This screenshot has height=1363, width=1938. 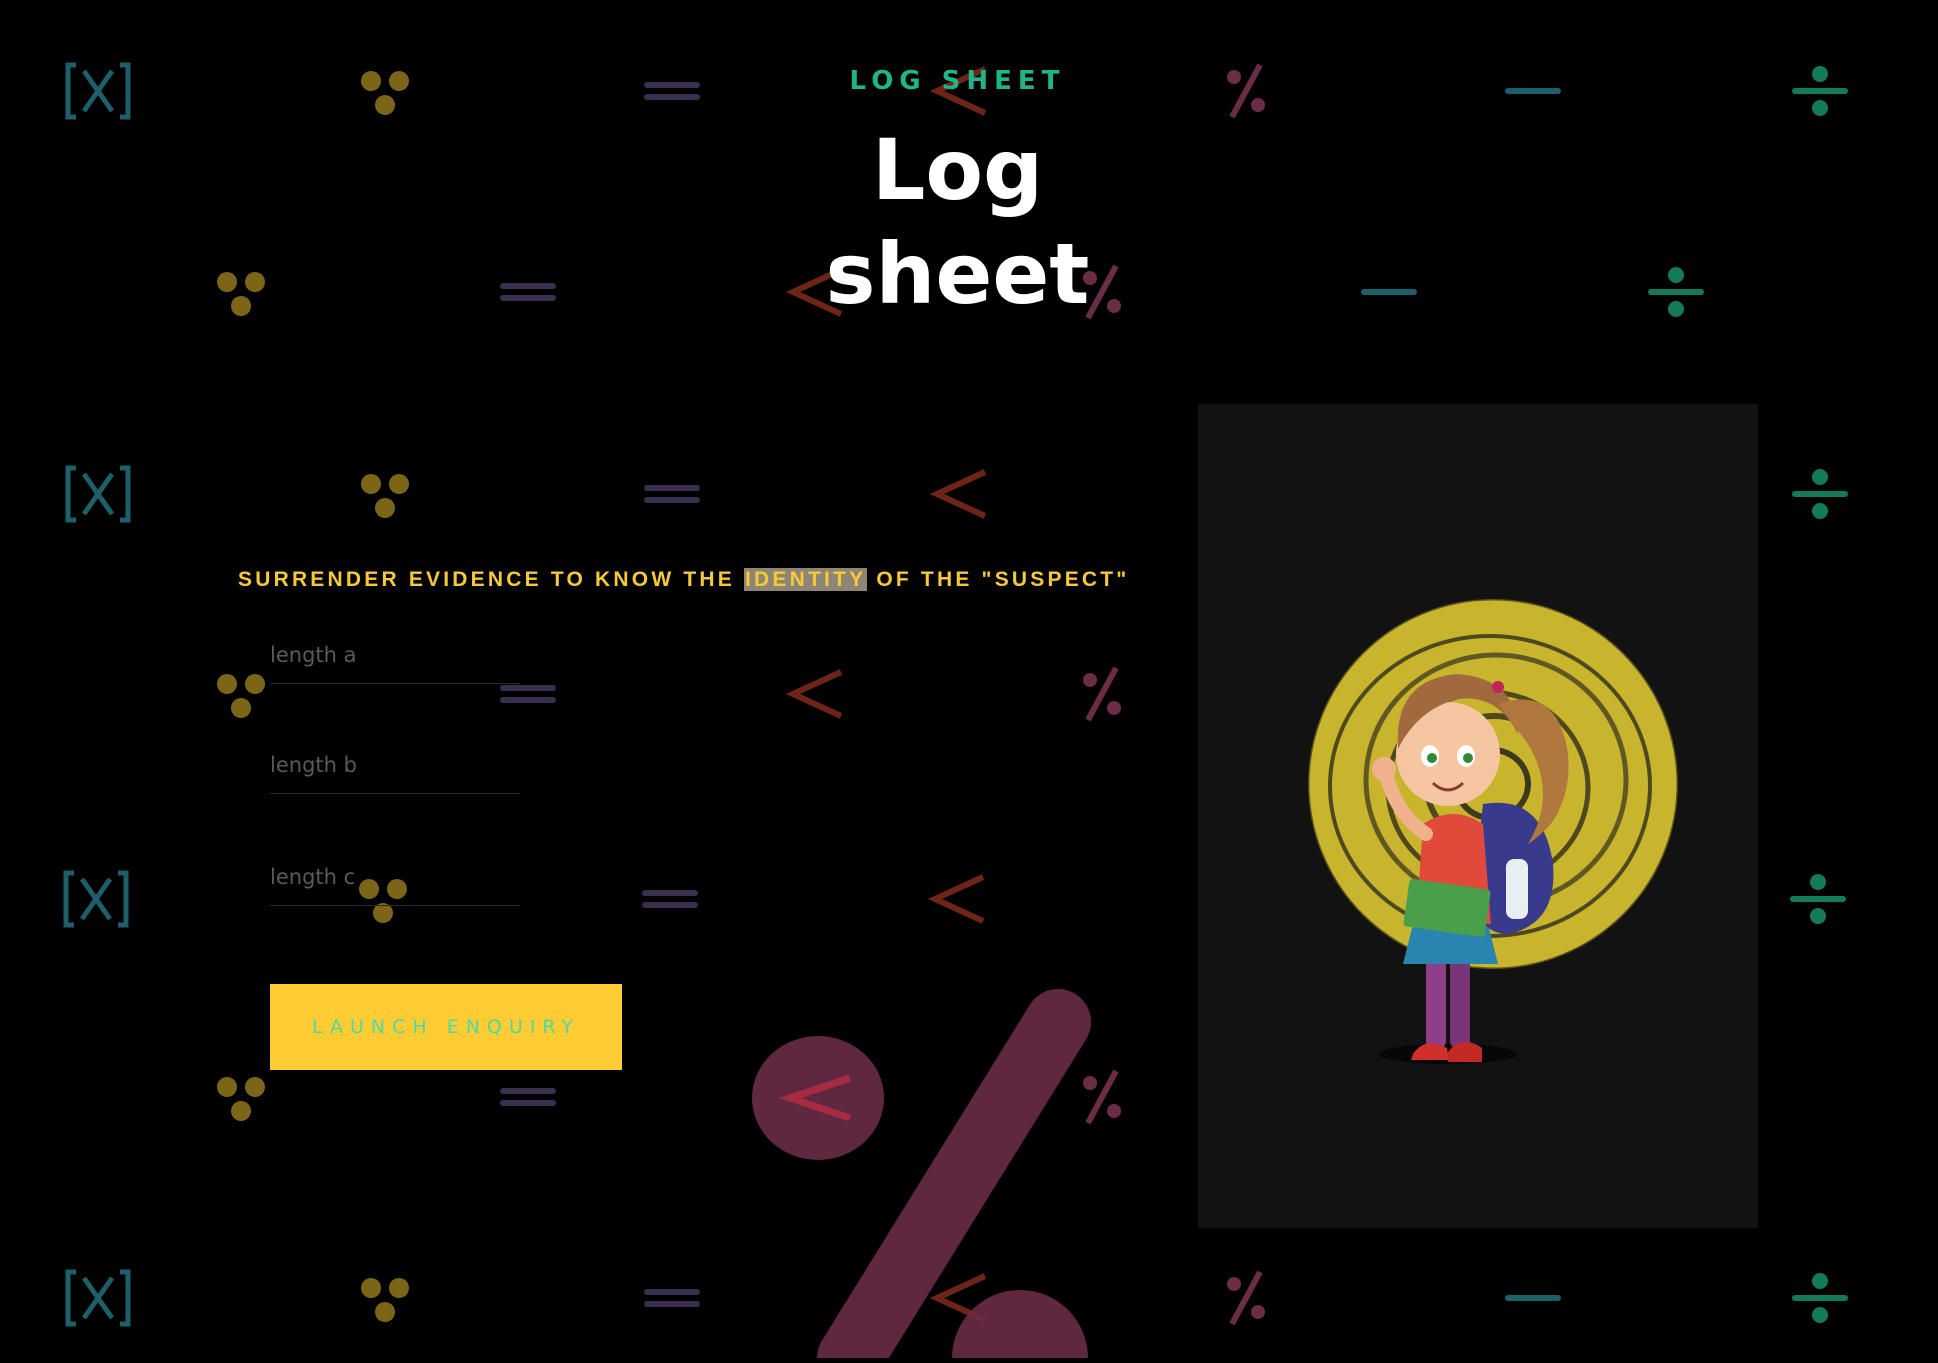 What do you see at coordinates (806, 579) in the screenshot?
I see `instruction-highlight: IDENTITY` at bounding box center [806, 579].